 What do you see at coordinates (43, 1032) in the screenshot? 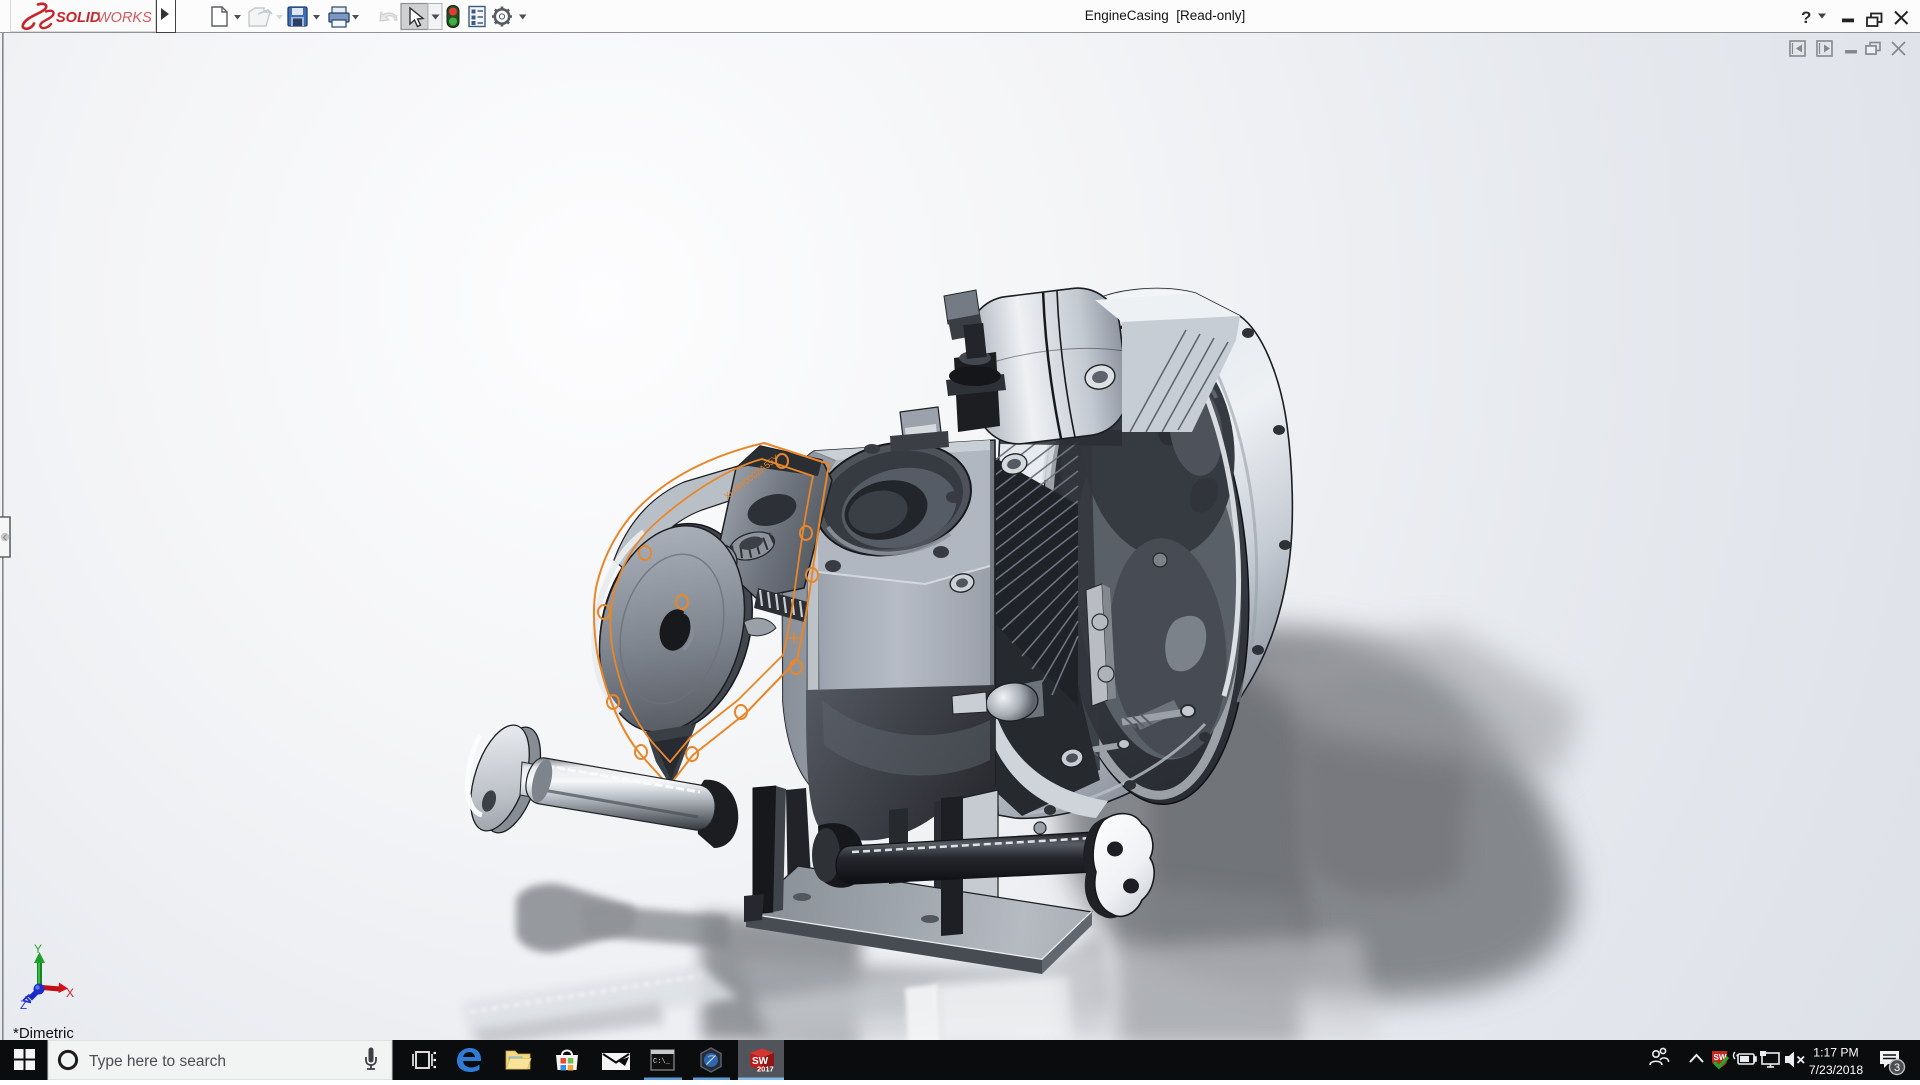
I see `svg-text: *Dimetric` at bounding box center [43, 1032].